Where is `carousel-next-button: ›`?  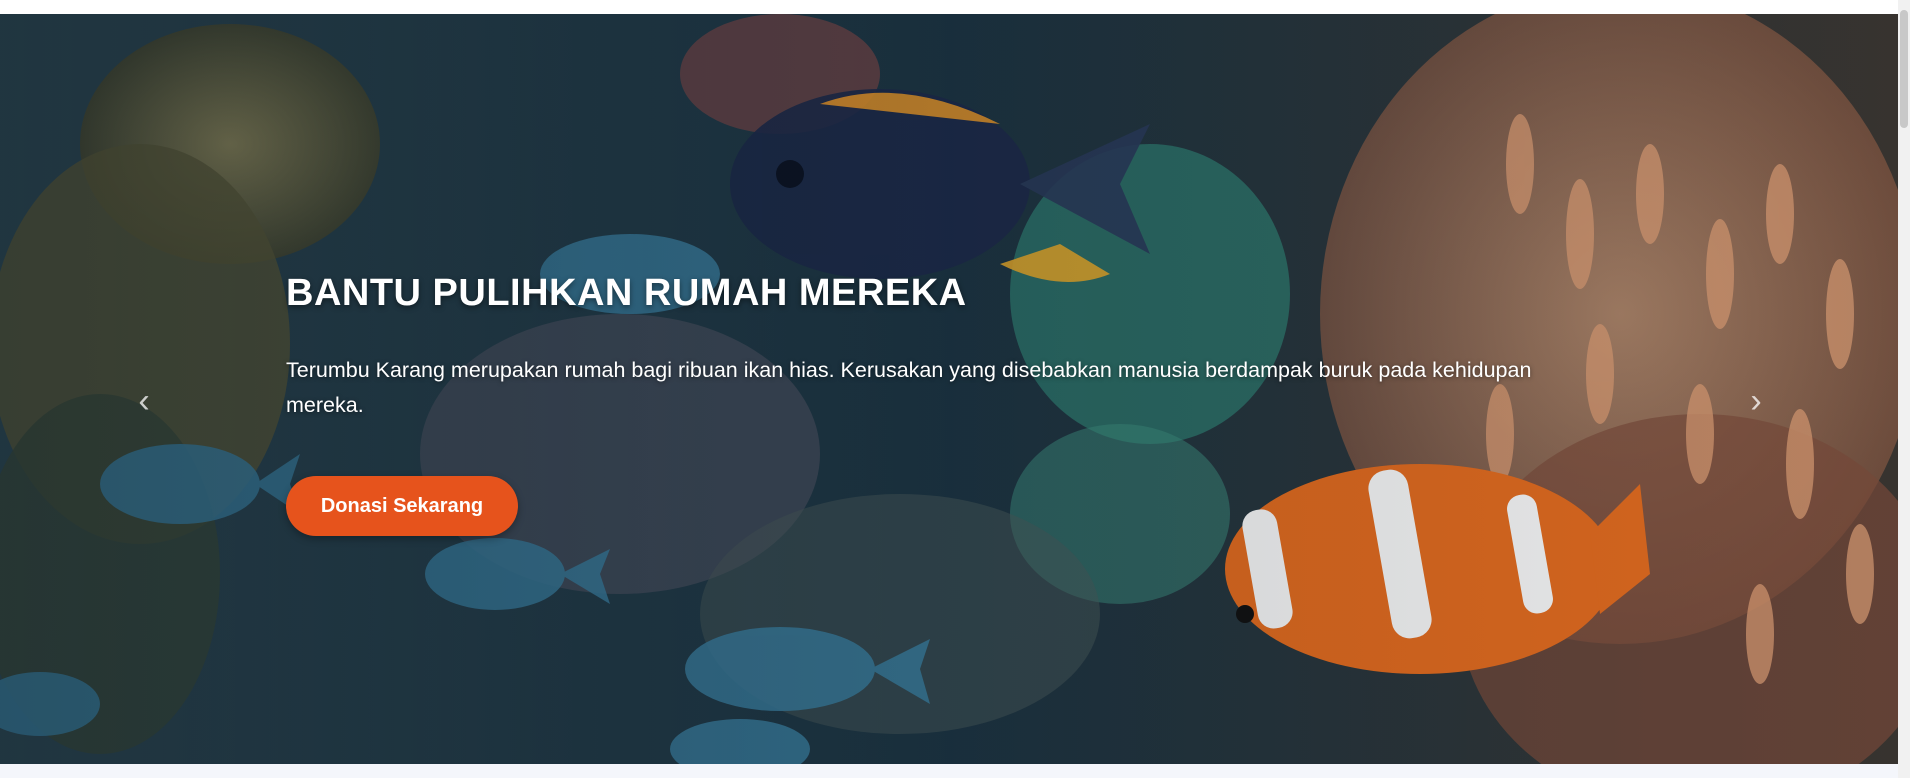
carousel-next-button: › is located at coordinates (1756, 401).